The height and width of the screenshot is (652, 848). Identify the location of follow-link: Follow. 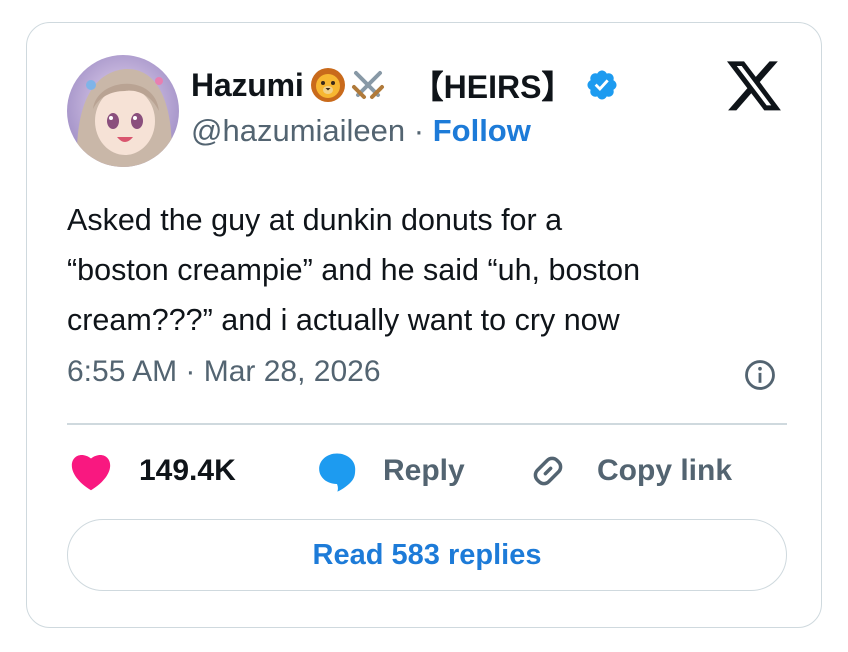
(482, 130).